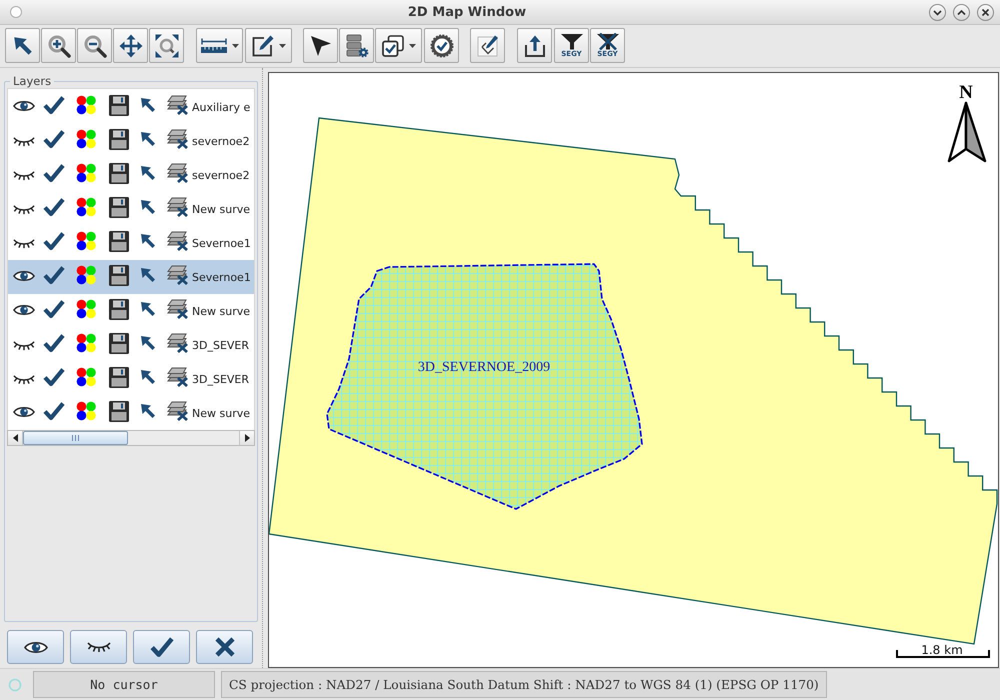 This screenshot has height=700, width=1000. I want to click on export-button, so click(534, 45).